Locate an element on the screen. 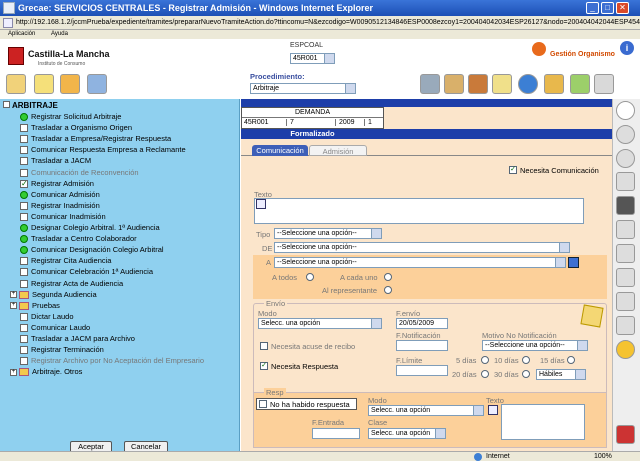  print-icon is located at coordinates (625, 301).